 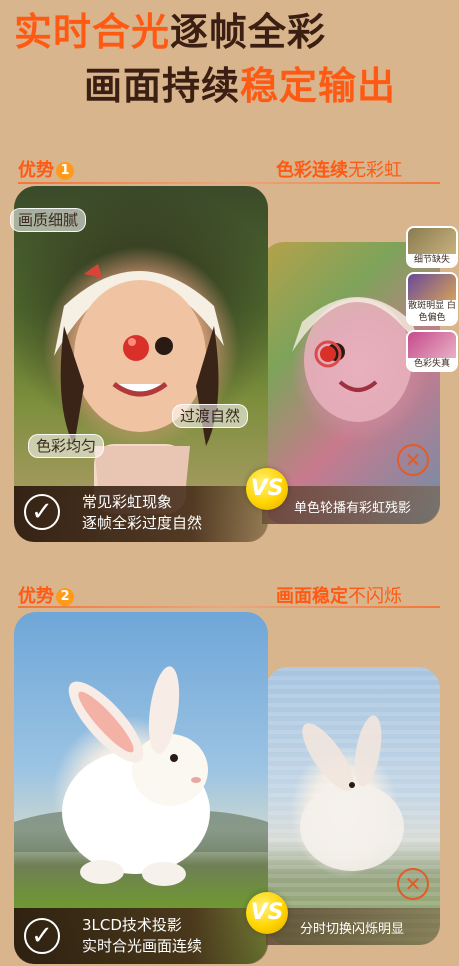 I want to click on advantage-2-divider, so click(x=229, y=607).